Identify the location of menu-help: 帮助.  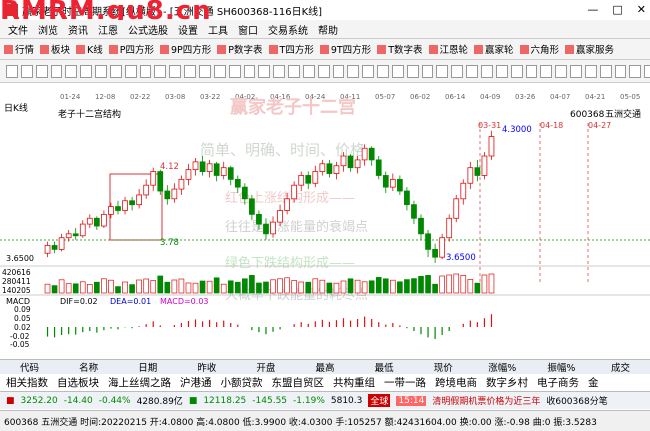
(328, 29).